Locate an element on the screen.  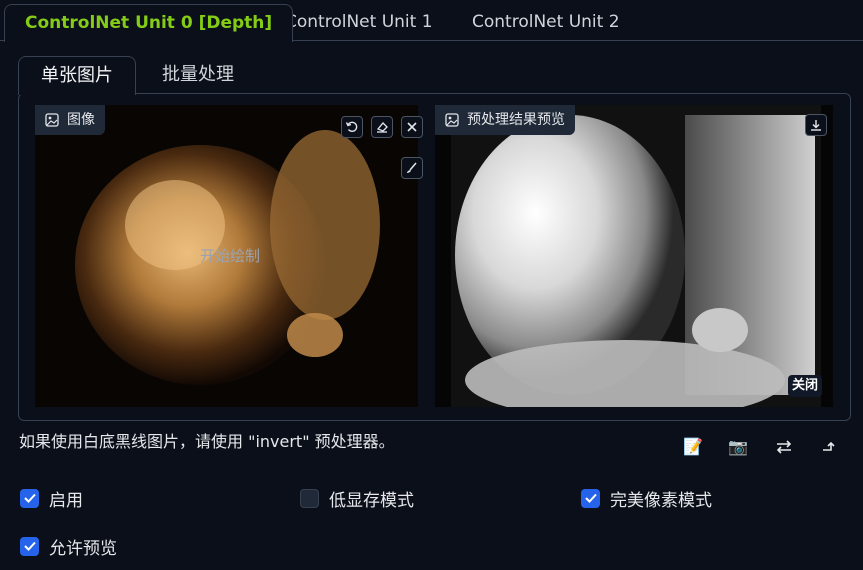
download-button is located at coordinates (816, 125).